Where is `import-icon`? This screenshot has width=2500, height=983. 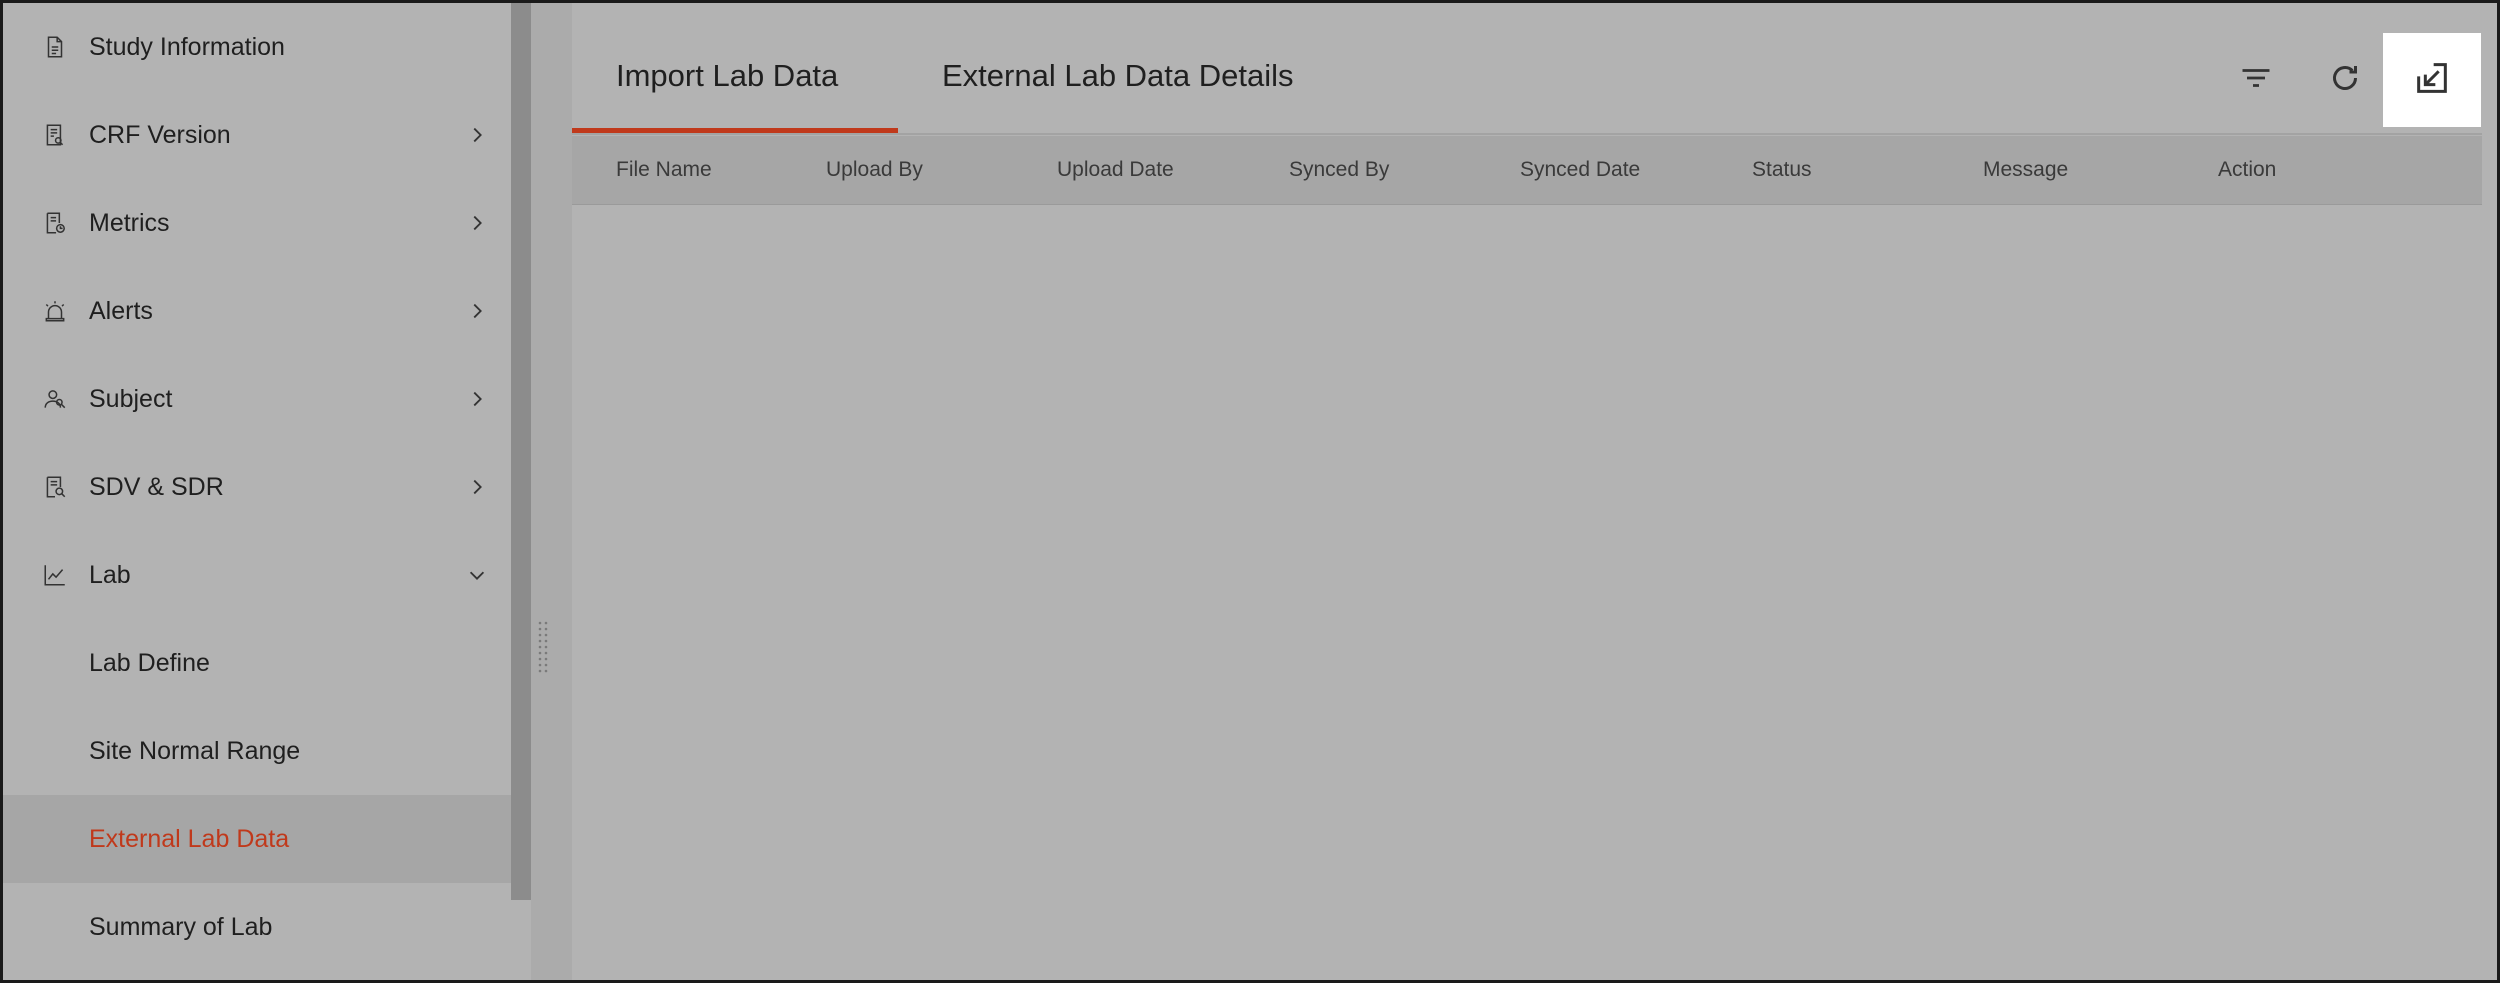
import-icon is located at coordinates (2432, 80).